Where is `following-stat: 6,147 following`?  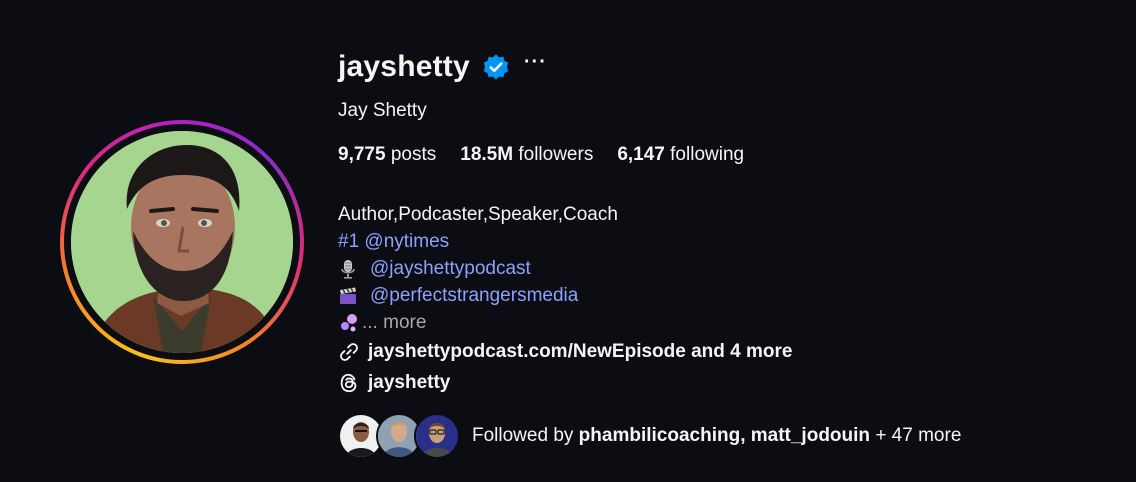 following-stat: 6,147 following is located at coordinates (680, 155).